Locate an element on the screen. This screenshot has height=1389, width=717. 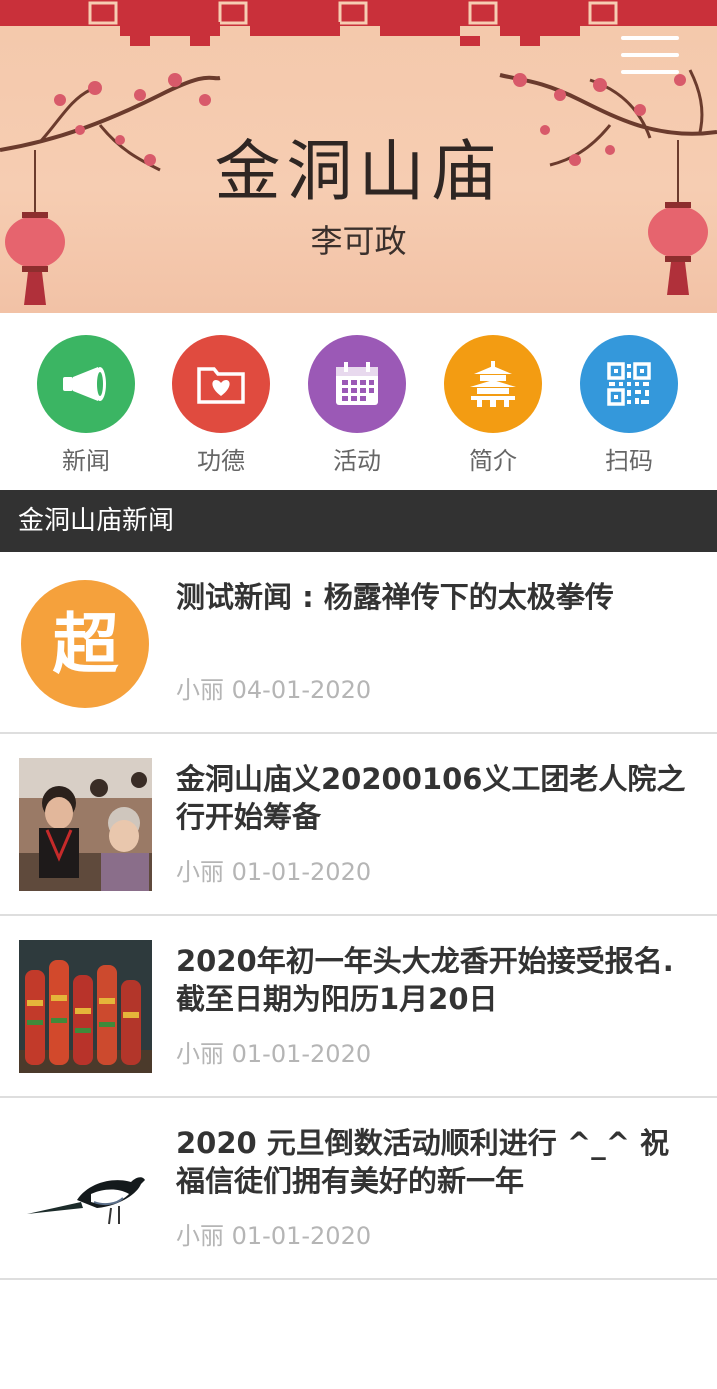
nav-label-scan: 扫码 is located at coordinates (629, 461).